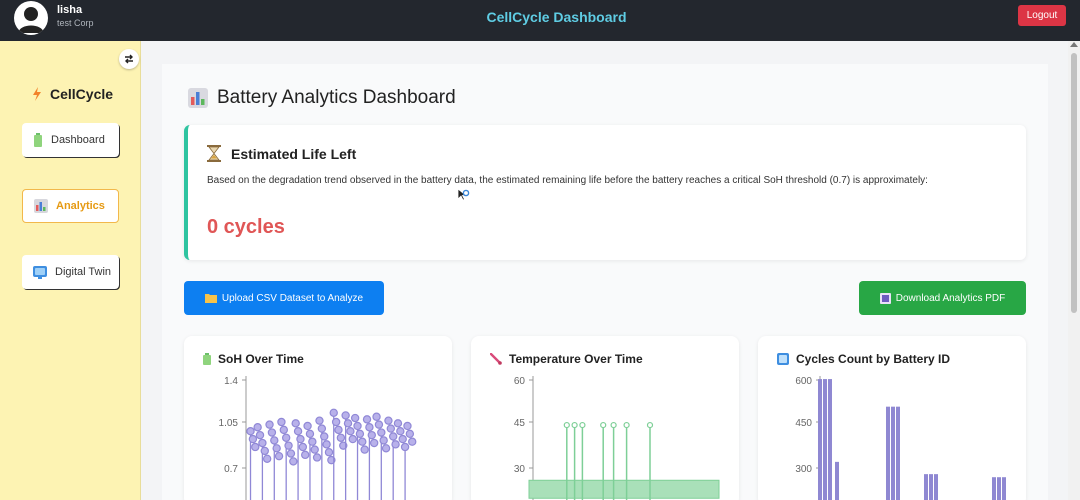 This screenshot has height=500, width=1080. Describe the element at coordinates (80, 206) in the screenshot. I see `sidebar-item-label: Analytics` at that location.